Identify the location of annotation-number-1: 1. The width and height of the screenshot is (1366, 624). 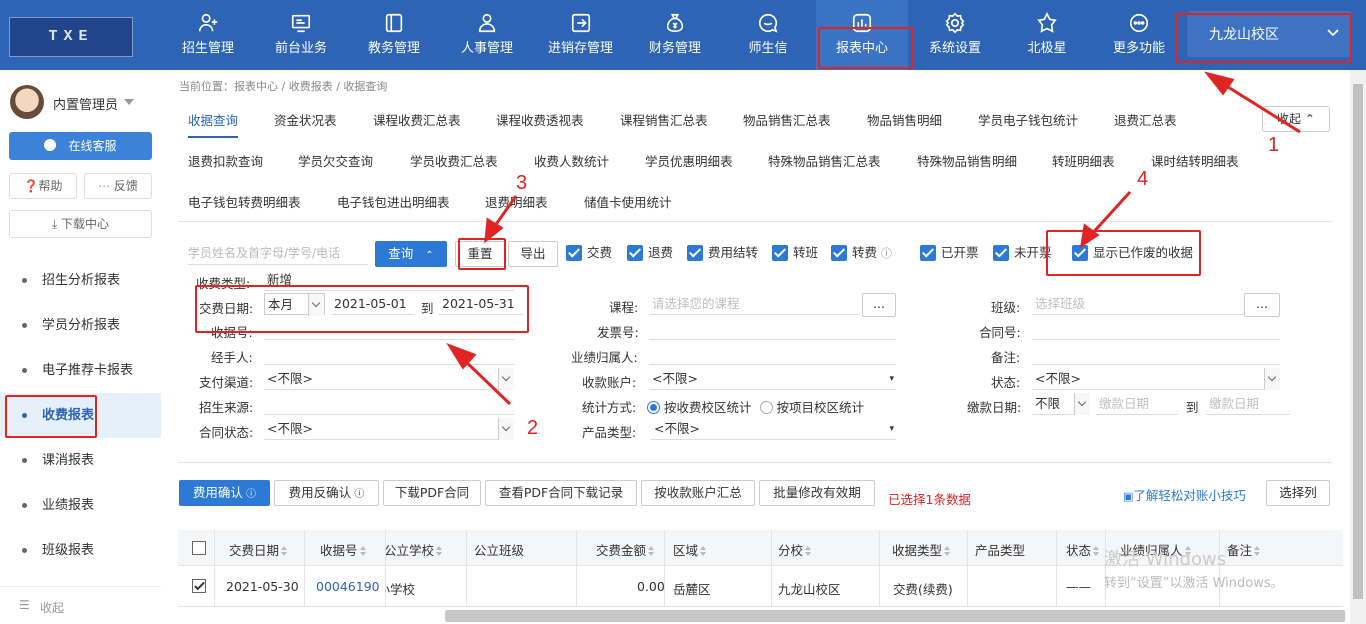
(1274, 145).